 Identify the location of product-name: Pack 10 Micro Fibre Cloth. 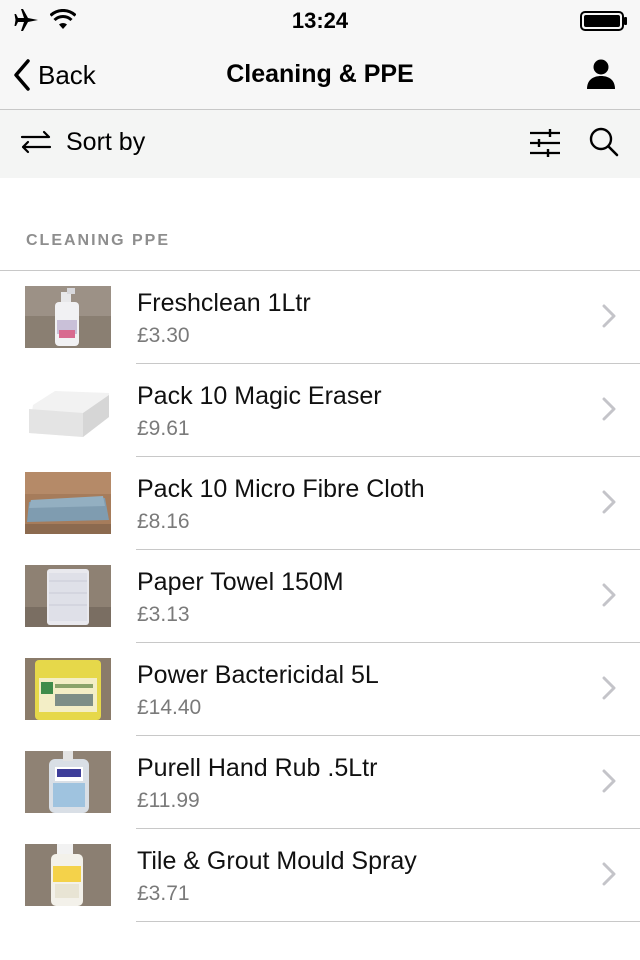
(281, 489).